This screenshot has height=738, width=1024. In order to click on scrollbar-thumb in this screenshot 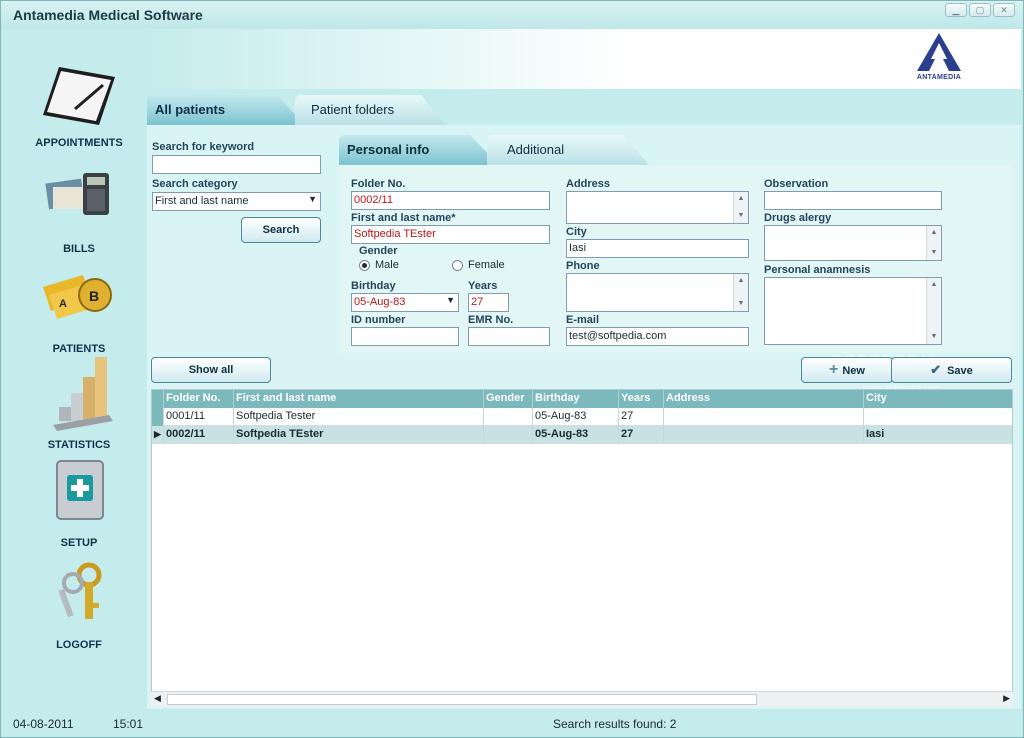, I will do `click(462, 699)`.